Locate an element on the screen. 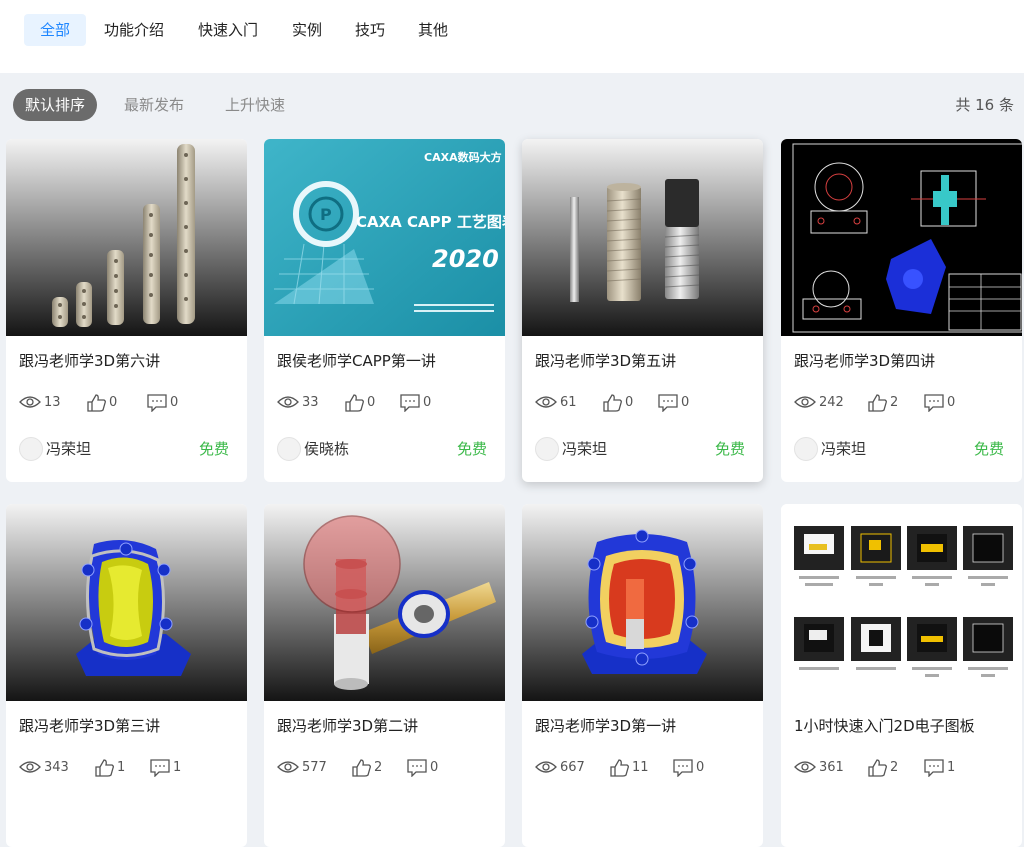  author-name: 侯晓栋 is located at coordinates (327, 449).